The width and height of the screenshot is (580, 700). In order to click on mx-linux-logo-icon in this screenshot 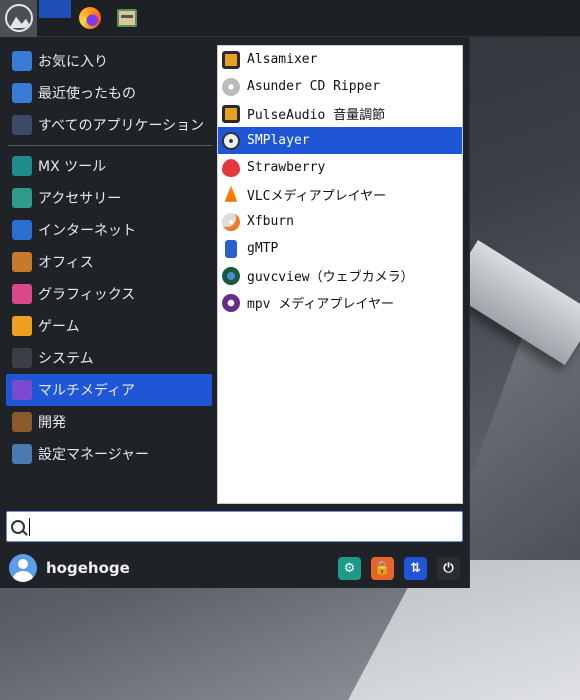, I will do `click(18, 18)`.